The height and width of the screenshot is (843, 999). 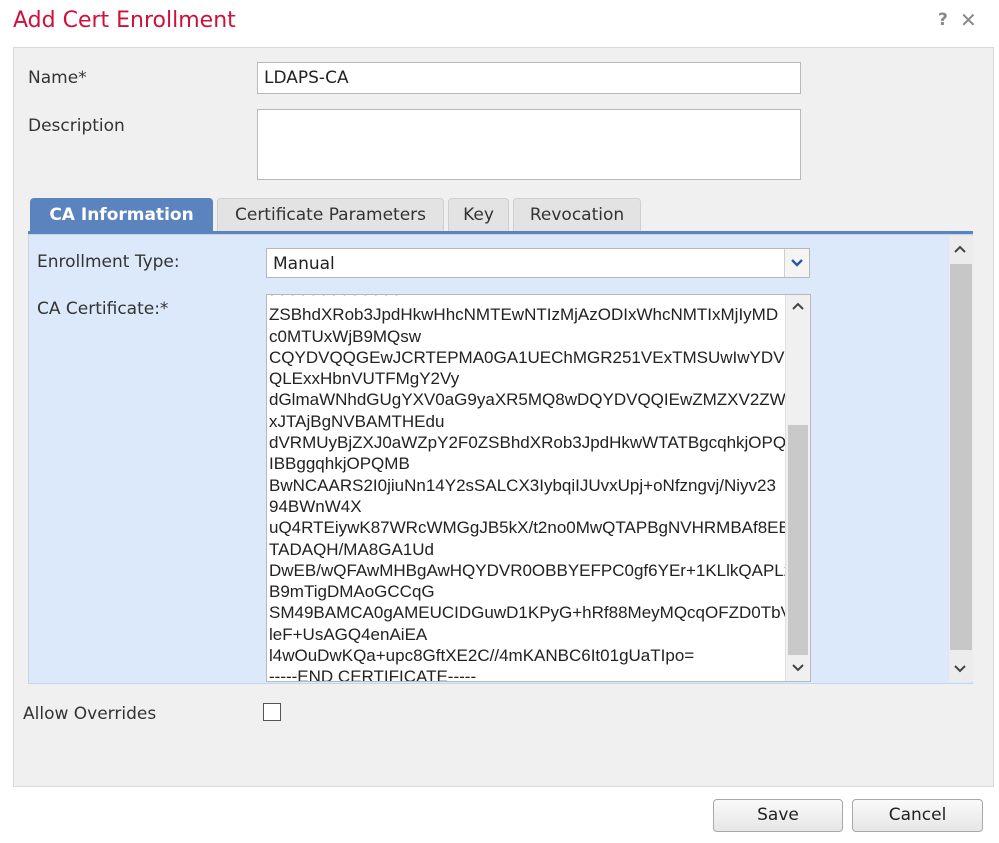 I want to click on allow-overrides-checkbox, so click(x=272, y=712).